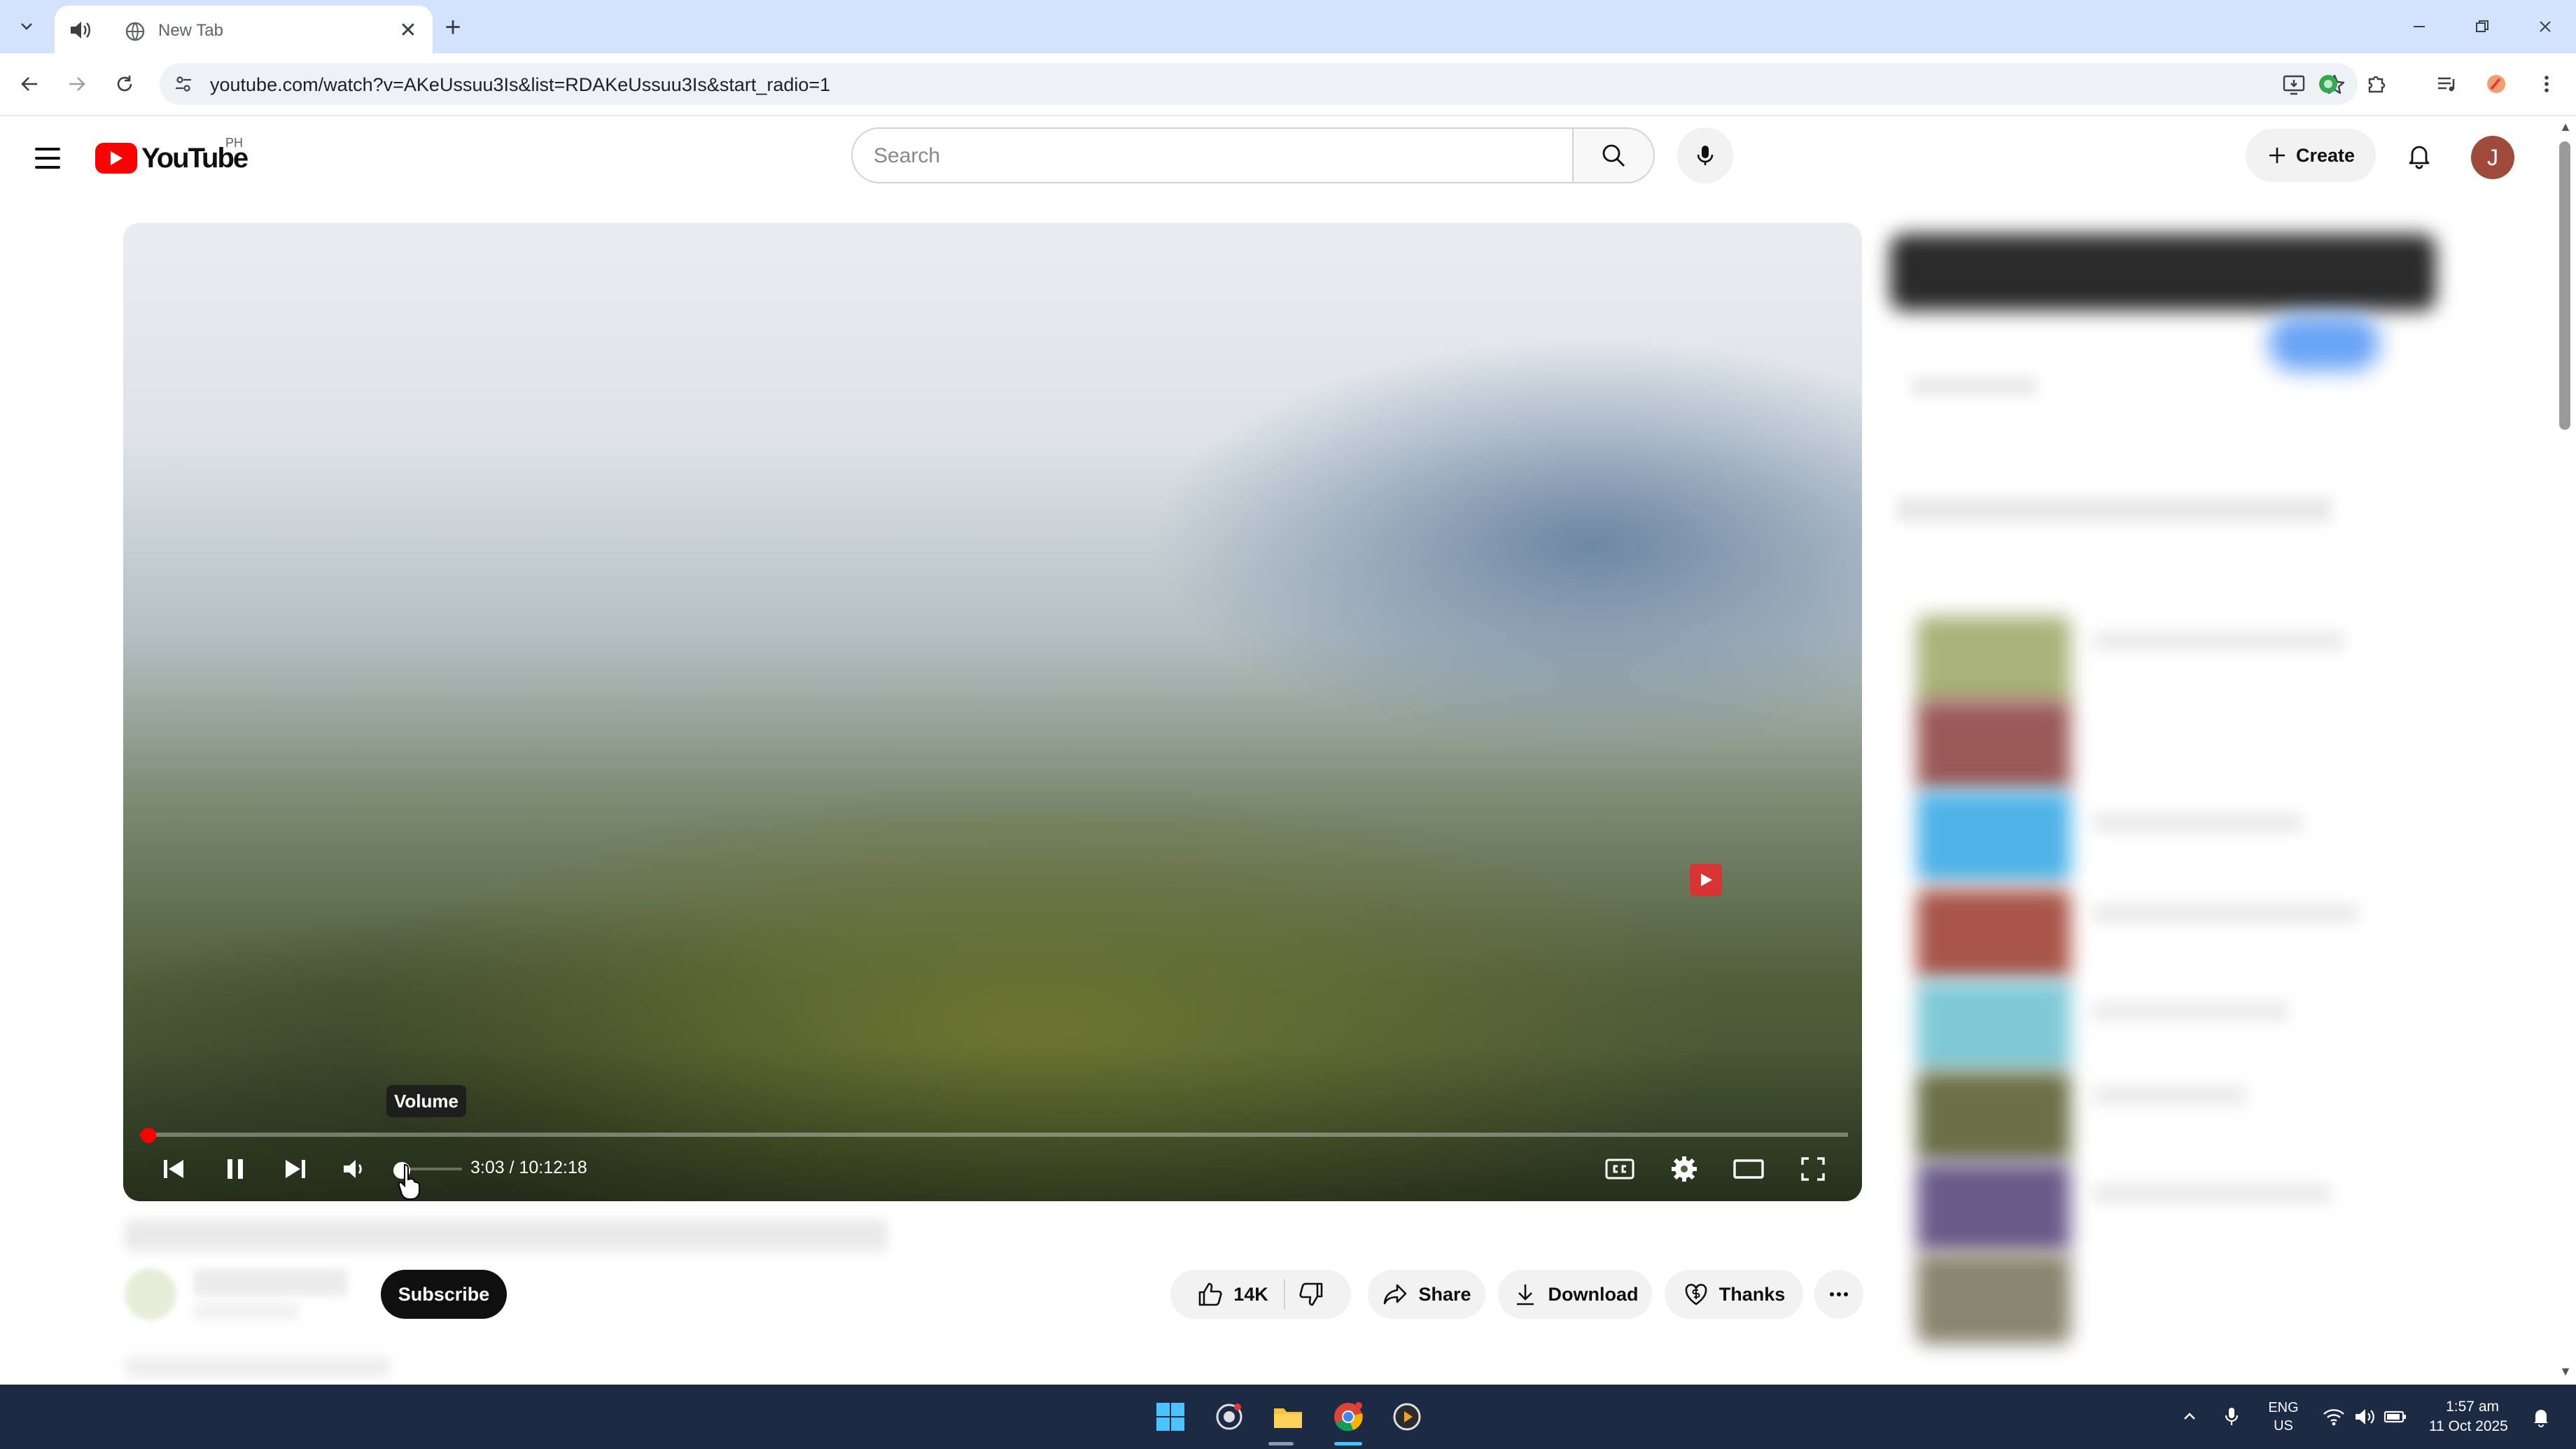 This screenshot has height=1449, width=2576. I want to click on media-controls-icon, so click(2447, 84).